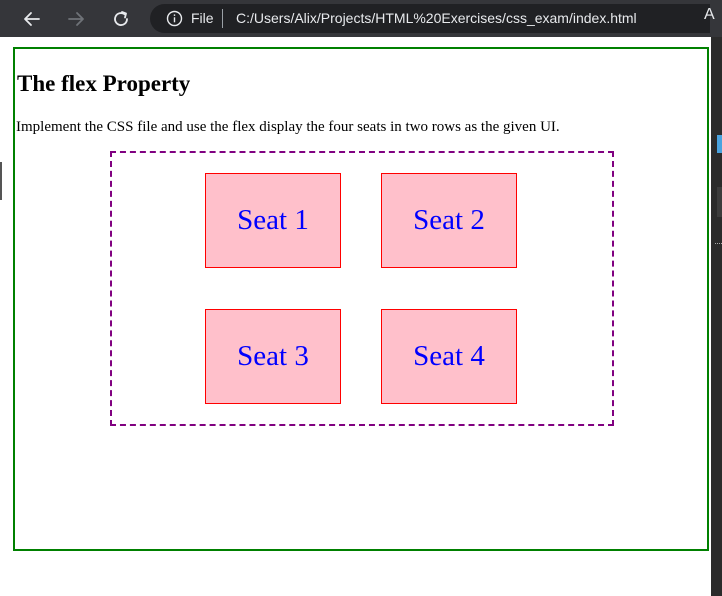 Image resolution: width=722 pixels, height=596 pixels. I want to click on address-separator, so click(222, 18).